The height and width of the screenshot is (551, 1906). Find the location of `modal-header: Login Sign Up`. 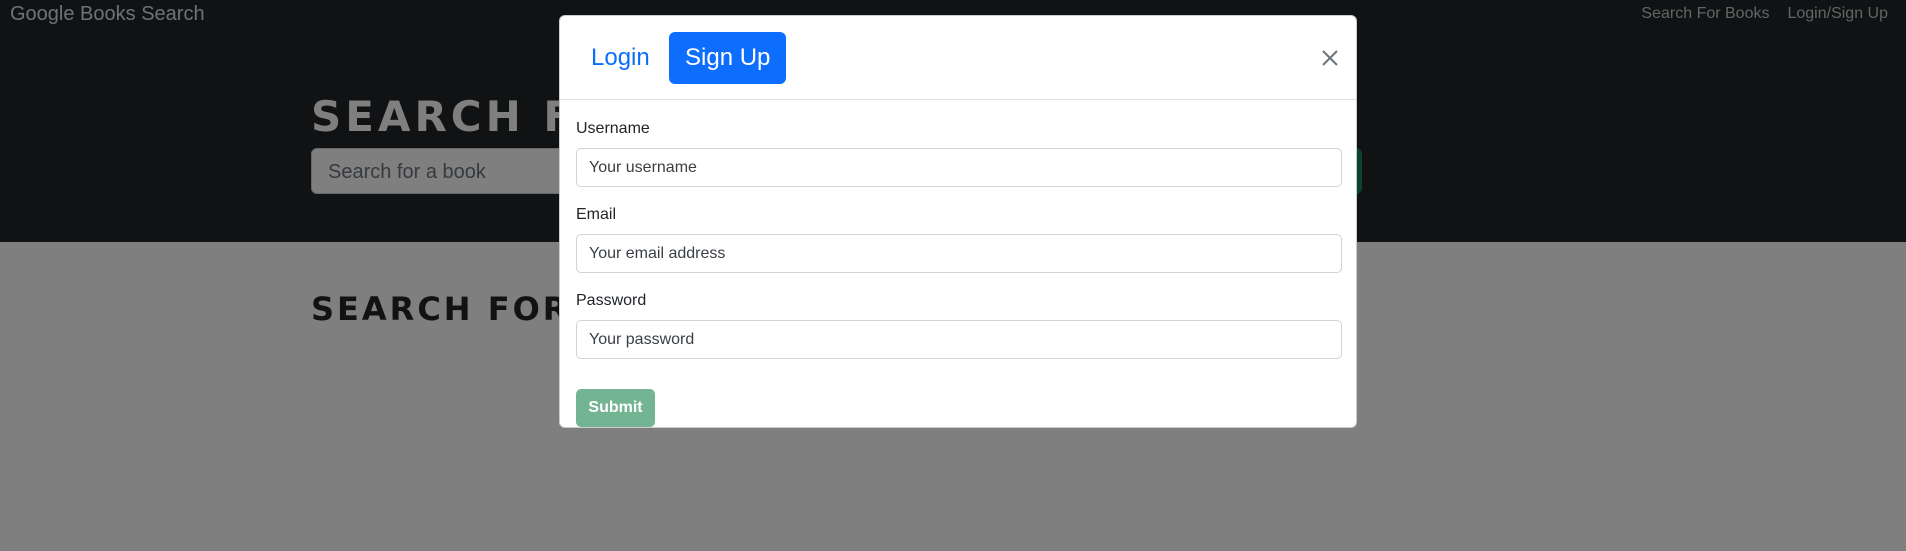

modal-header: Login Sign Up is located at coordinates (958, 58).